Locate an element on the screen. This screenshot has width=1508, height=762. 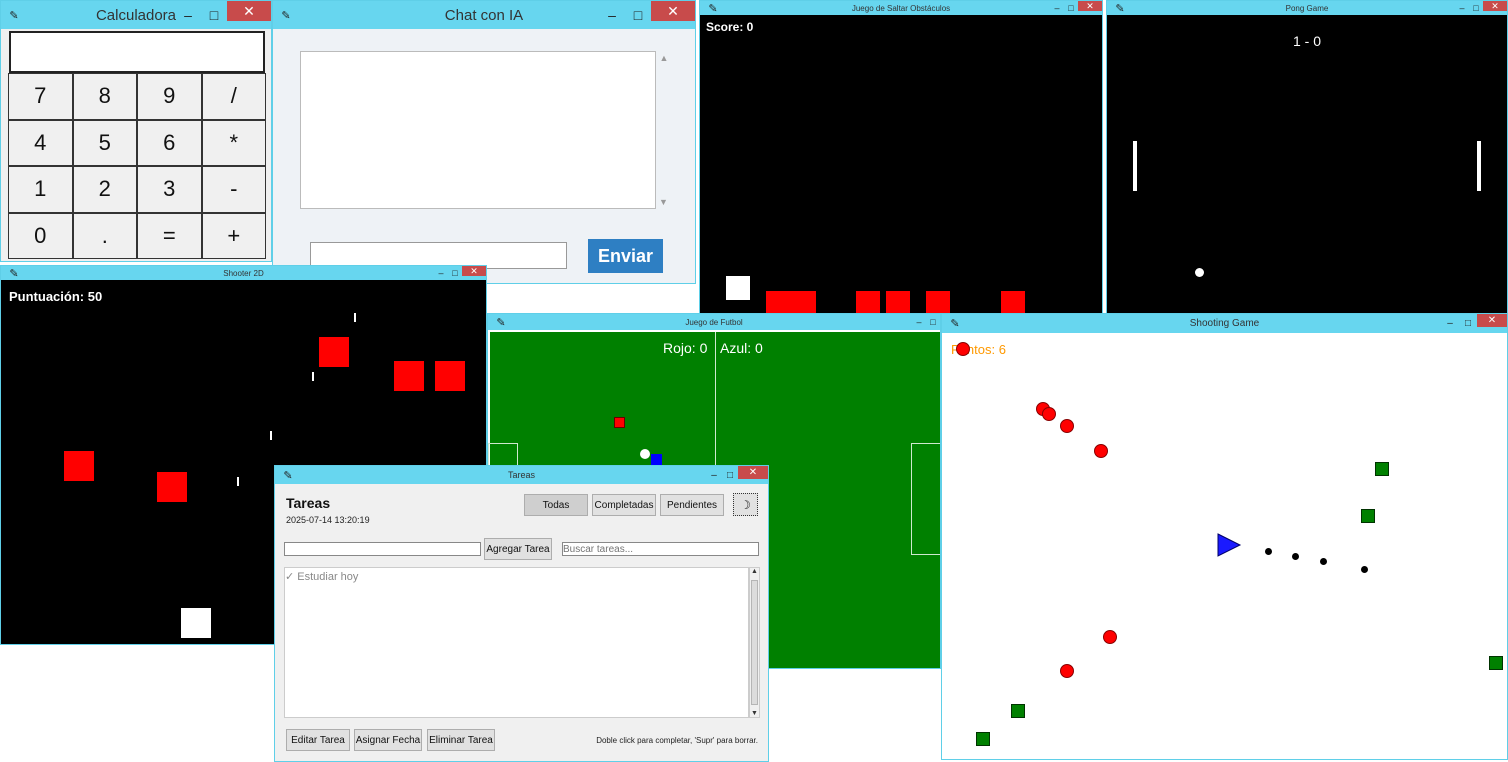
key-9: 9 is located at coordinates (169, 96).